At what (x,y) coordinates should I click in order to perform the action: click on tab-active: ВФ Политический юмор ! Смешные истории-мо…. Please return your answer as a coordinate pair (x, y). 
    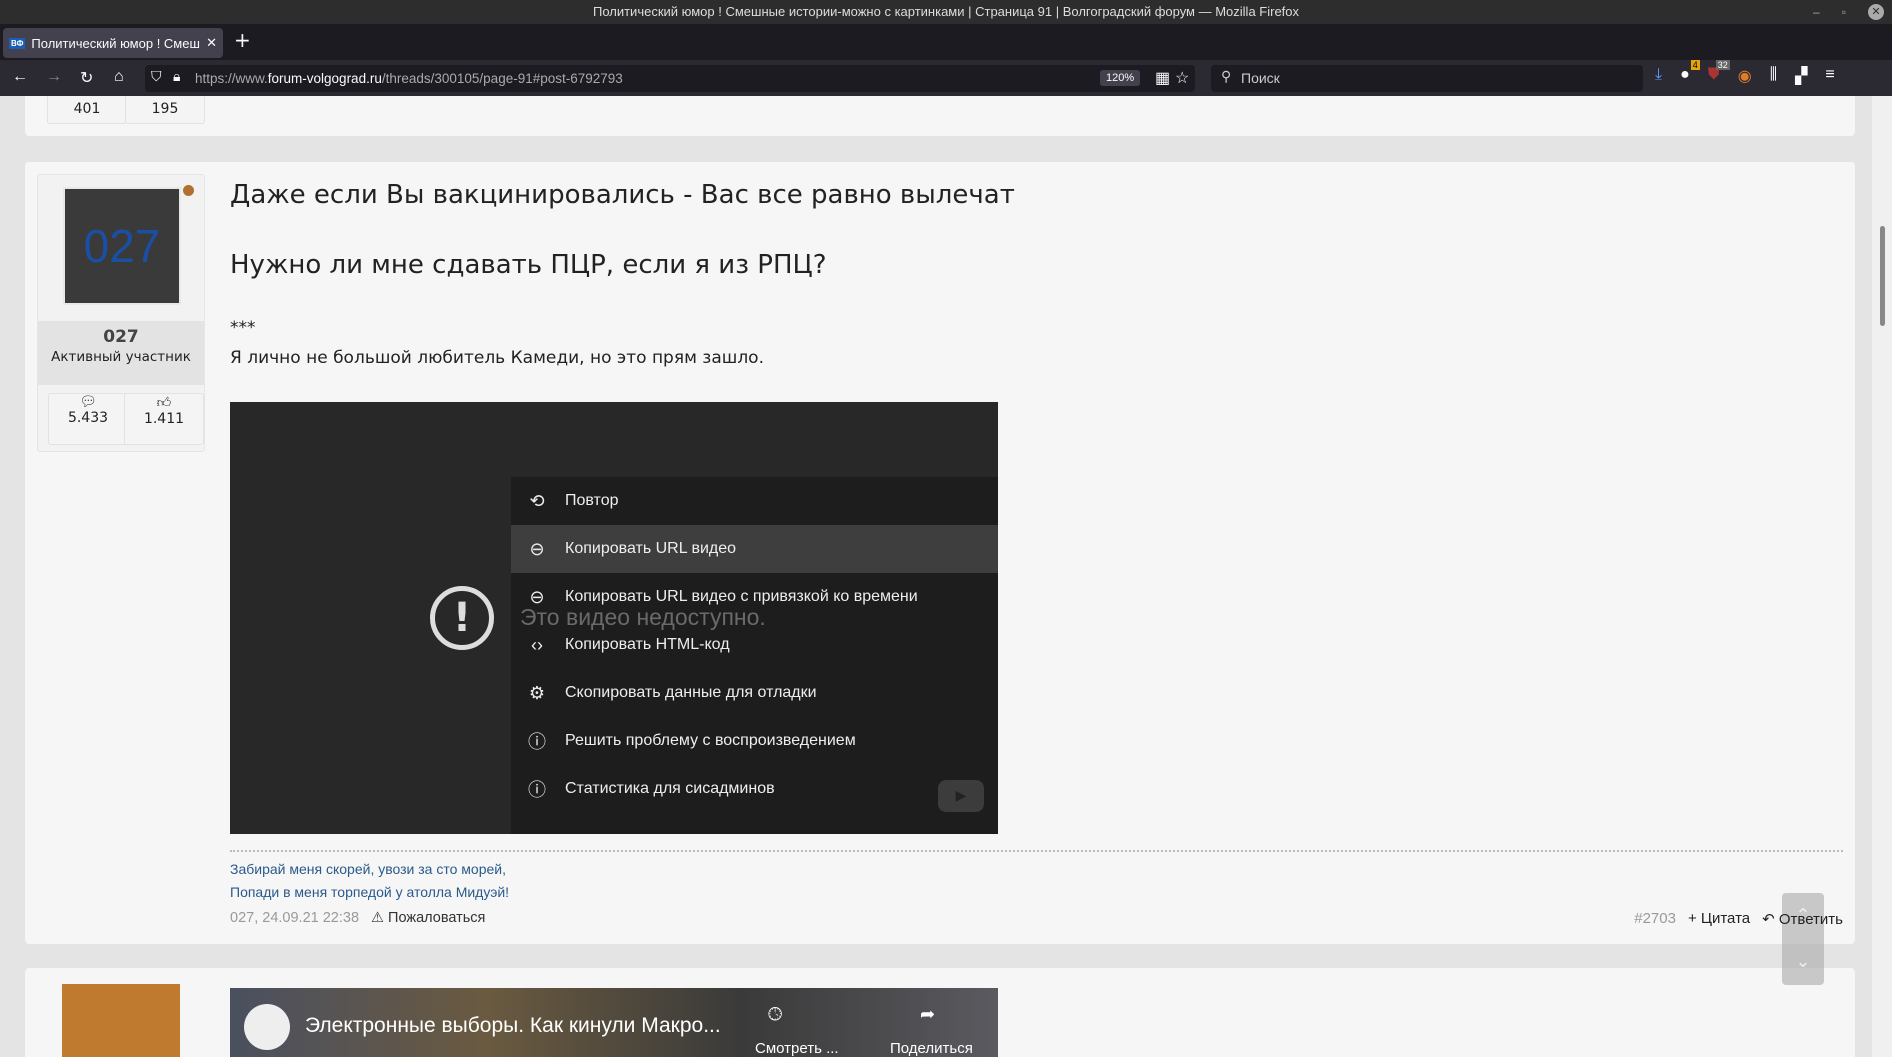
    Looking at the image, I should click on (113, 43).